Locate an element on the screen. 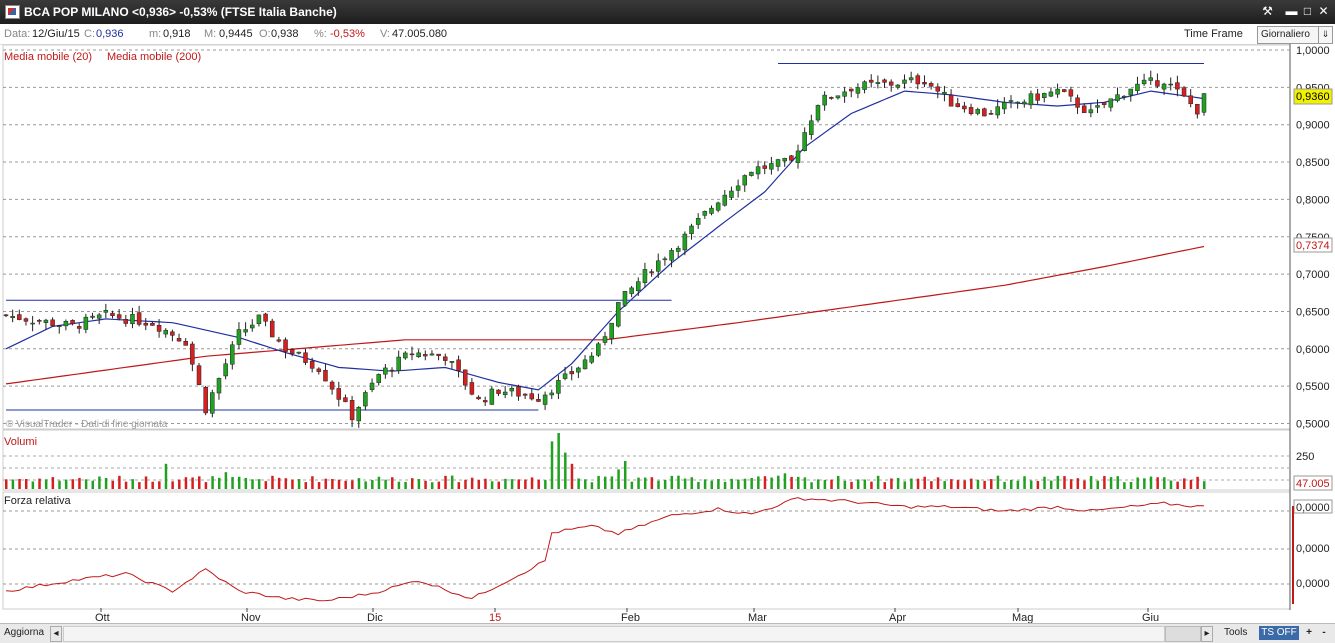 The width and height of the screenshot is (1335, 643). bottom-bar: Aggiorna ◂ ▸ Tools TS OFF + - is located at coordinates (667, 633).